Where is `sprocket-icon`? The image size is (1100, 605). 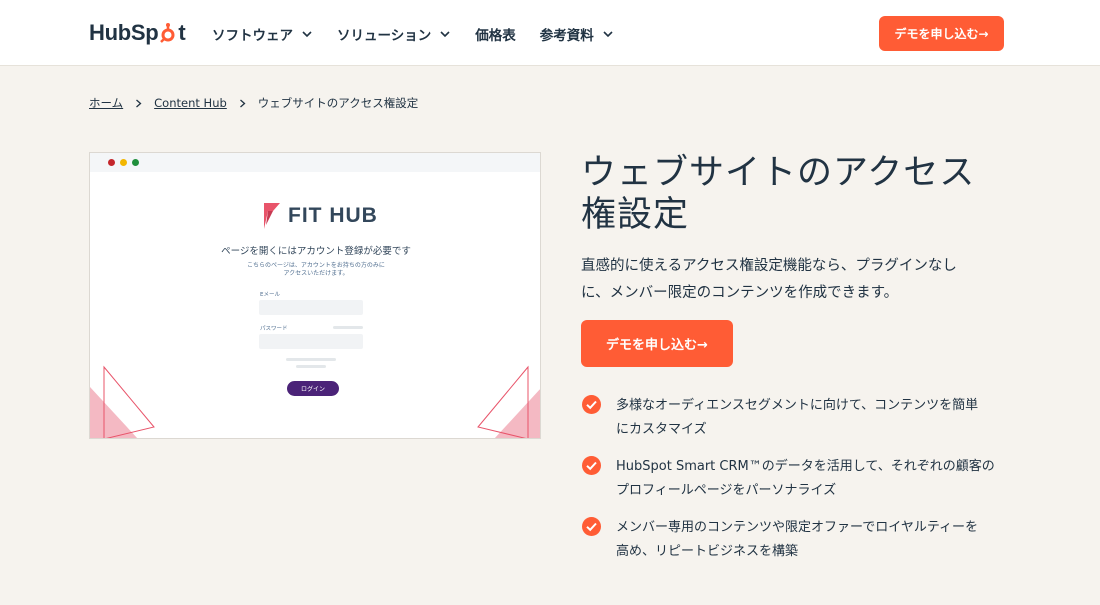
sprocket-icon is located at coordinates (168, 33).